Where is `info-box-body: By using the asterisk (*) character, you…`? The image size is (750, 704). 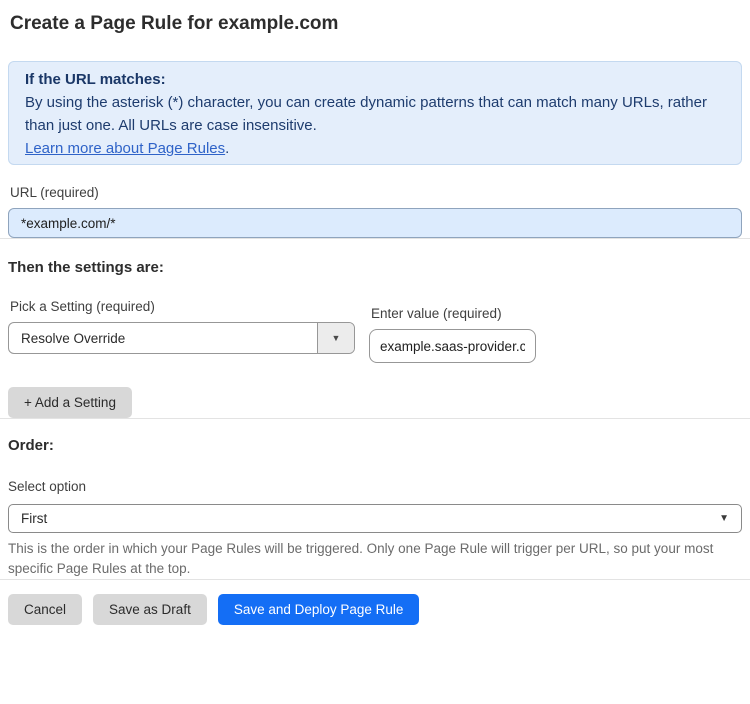
info-box-body: By using the asterisk (*) character, you… is located at coordinates (366, 114).